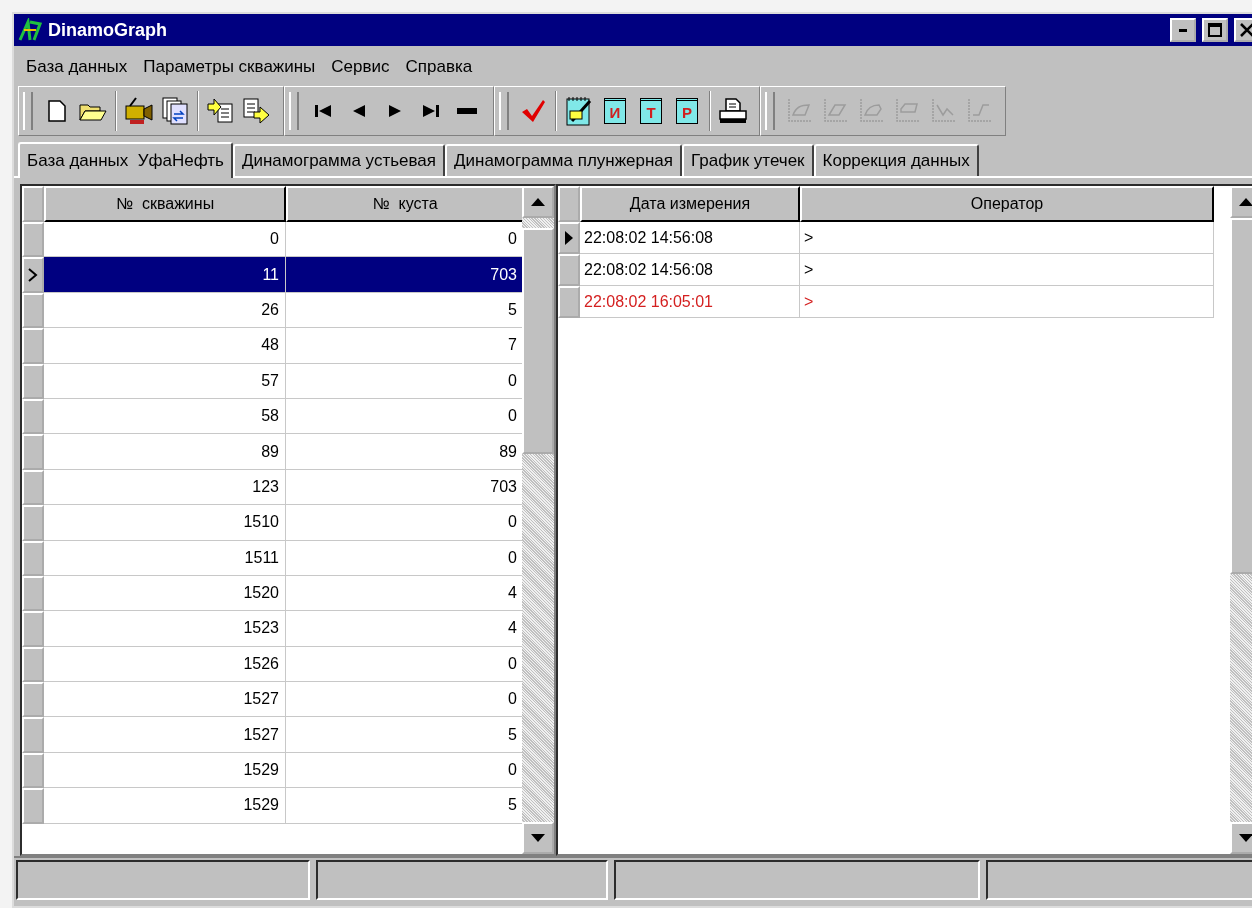  Describe the element at coordinates (165, 240) in the screenshot. I see `table-cell: 0` at that location.